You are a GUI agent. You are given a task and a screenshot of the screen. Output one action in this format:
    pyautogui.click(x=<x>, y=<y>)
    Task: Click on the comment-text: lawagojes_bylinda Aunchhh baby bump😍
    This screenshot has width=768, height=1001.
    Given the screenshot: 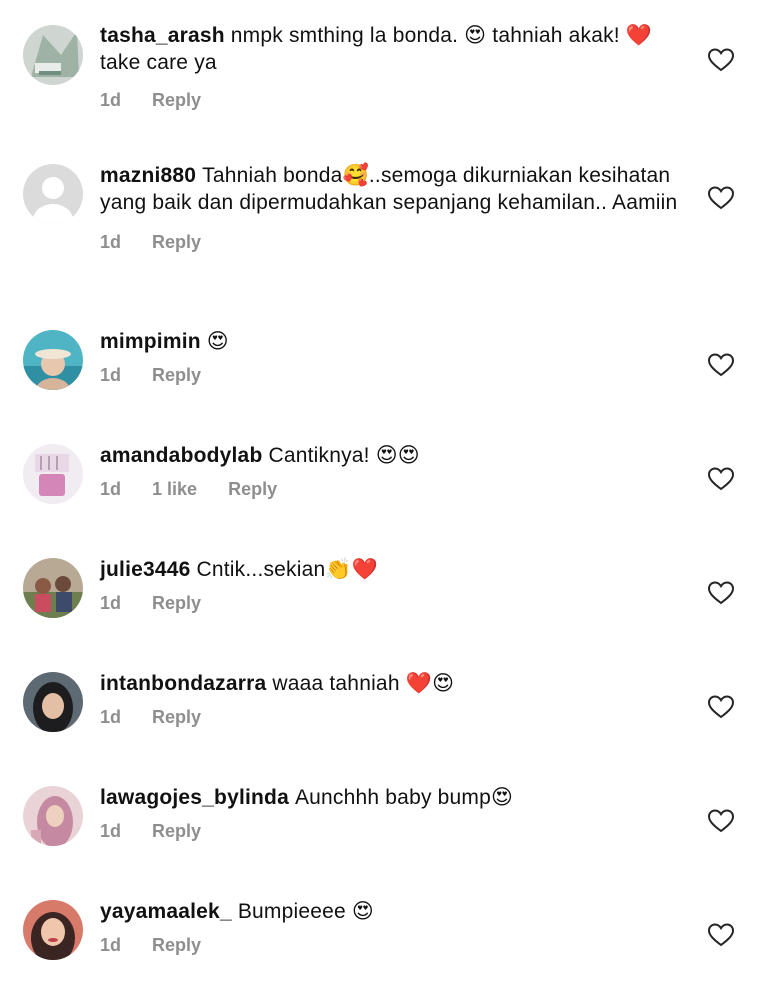 What is the action you would take?
    pyautogui.click(x=395, y=797)
    